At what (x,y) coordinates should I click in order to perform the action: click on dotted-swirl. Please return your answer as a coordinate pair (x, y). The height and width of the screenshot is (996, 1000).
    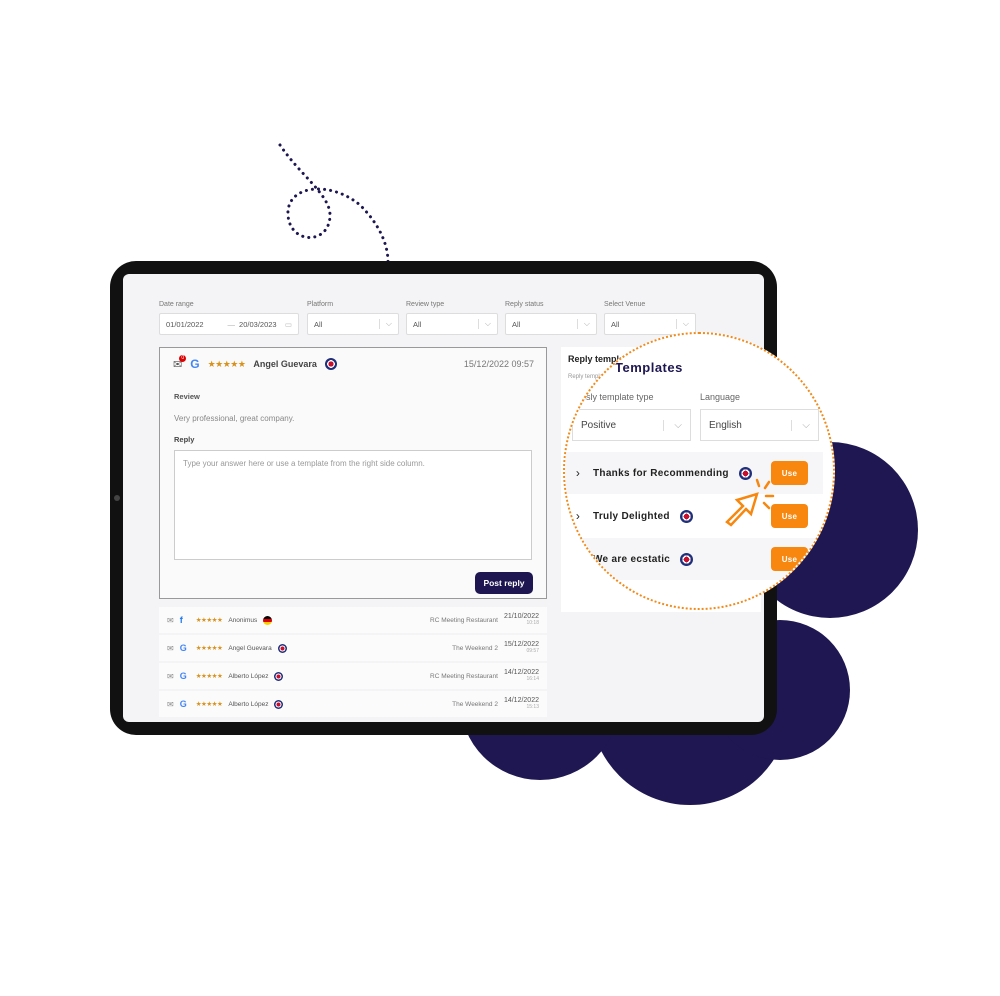
    Looking at the image, I should click on (334, 203).